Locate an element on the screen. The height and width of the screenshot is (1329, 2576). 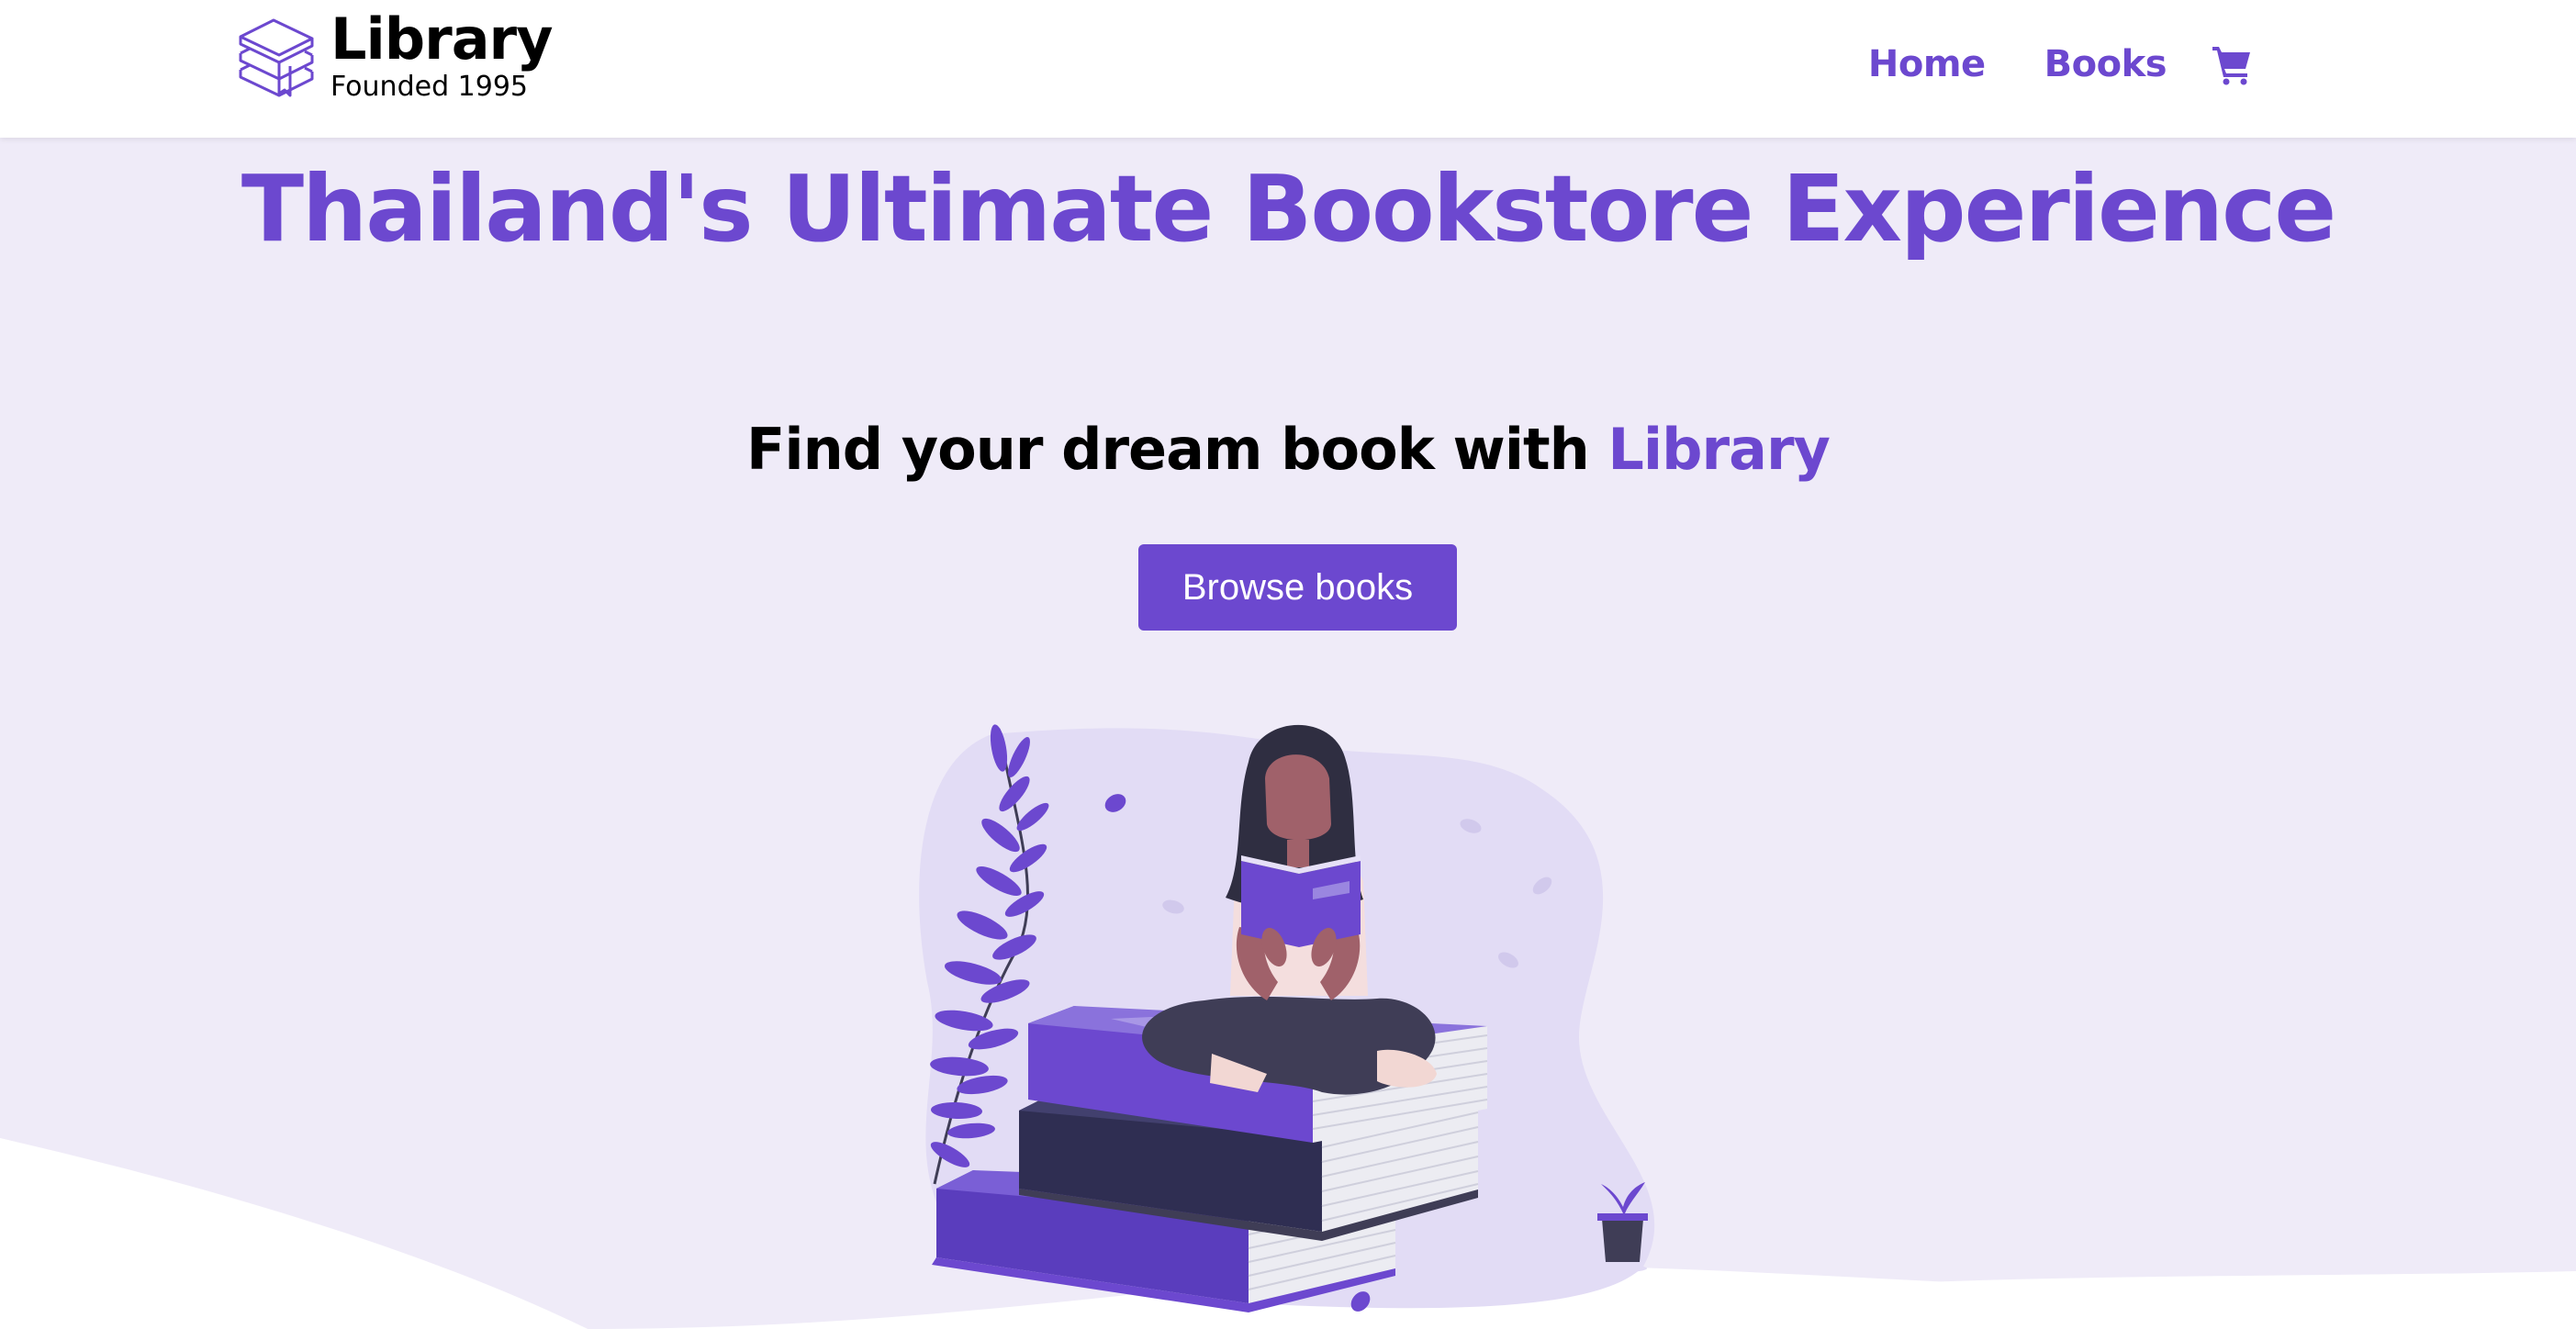
hero-subtitle: Find your dream book with Library is located at coordinates (1288, 449).